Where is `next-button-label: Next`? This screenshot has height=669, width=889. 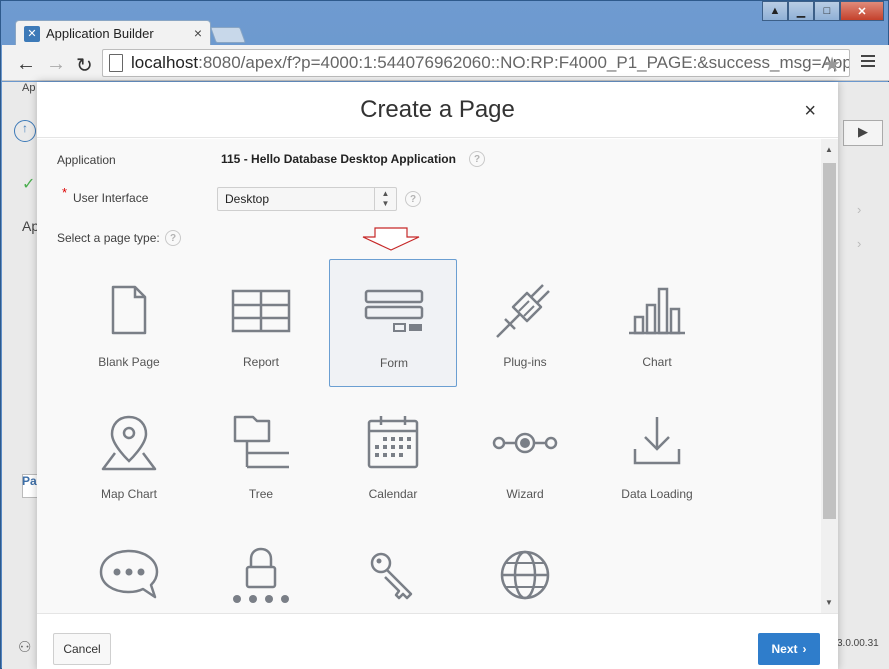
next-button-label: Next is located at coordinates (784, 649).